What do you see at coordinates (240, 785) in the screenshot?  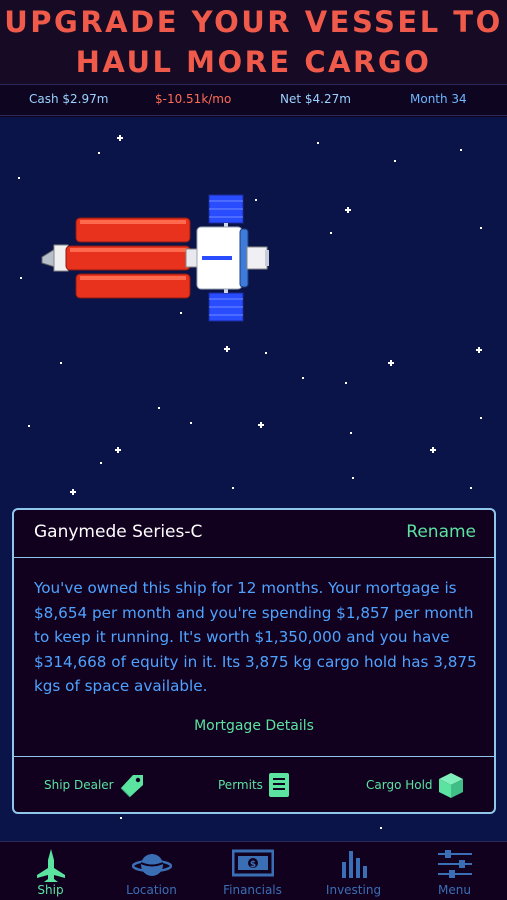 I see `permits-label: Permits` at bounding box center [240, 785].